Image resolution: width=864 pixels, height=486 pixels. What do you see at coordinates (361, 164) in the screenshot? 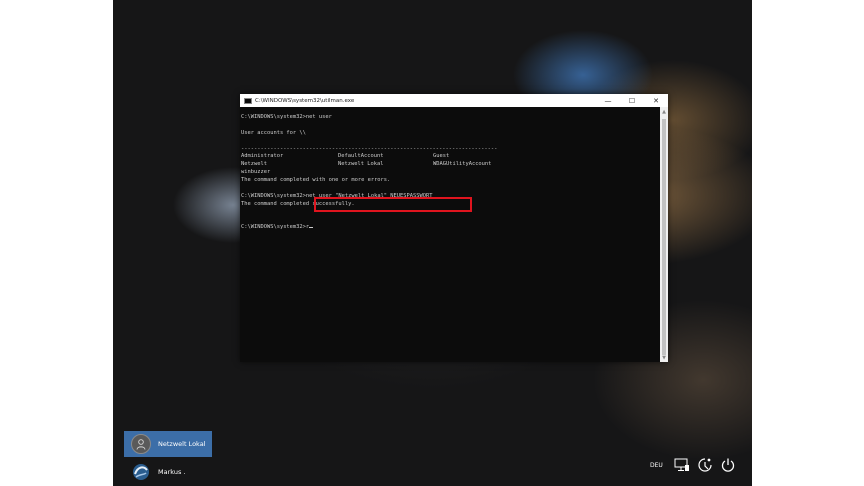
I see `account-name: Netzwelt Lokal` at bounding box center [361, 164].